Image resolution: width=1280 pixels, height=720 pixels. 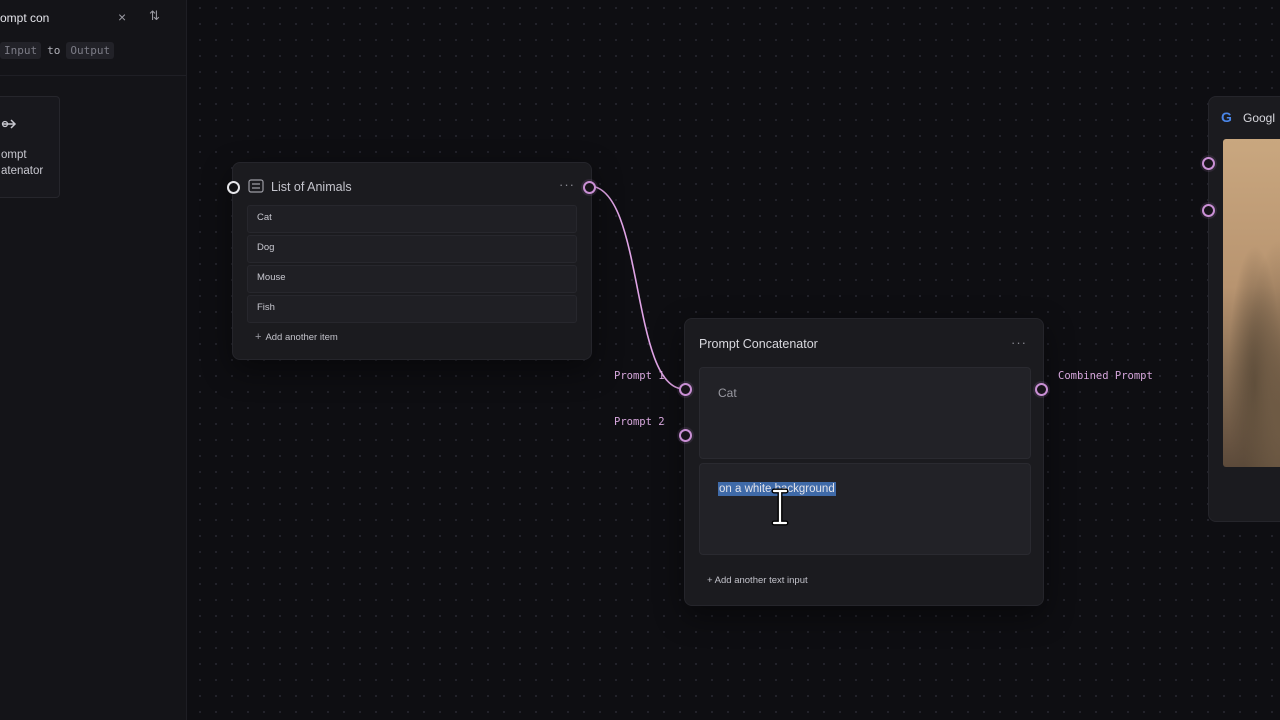 What do you see at coordinates (311, 187) in the screenshot?
I see `node-title: List of Animals` at bounding box center [311, 187].